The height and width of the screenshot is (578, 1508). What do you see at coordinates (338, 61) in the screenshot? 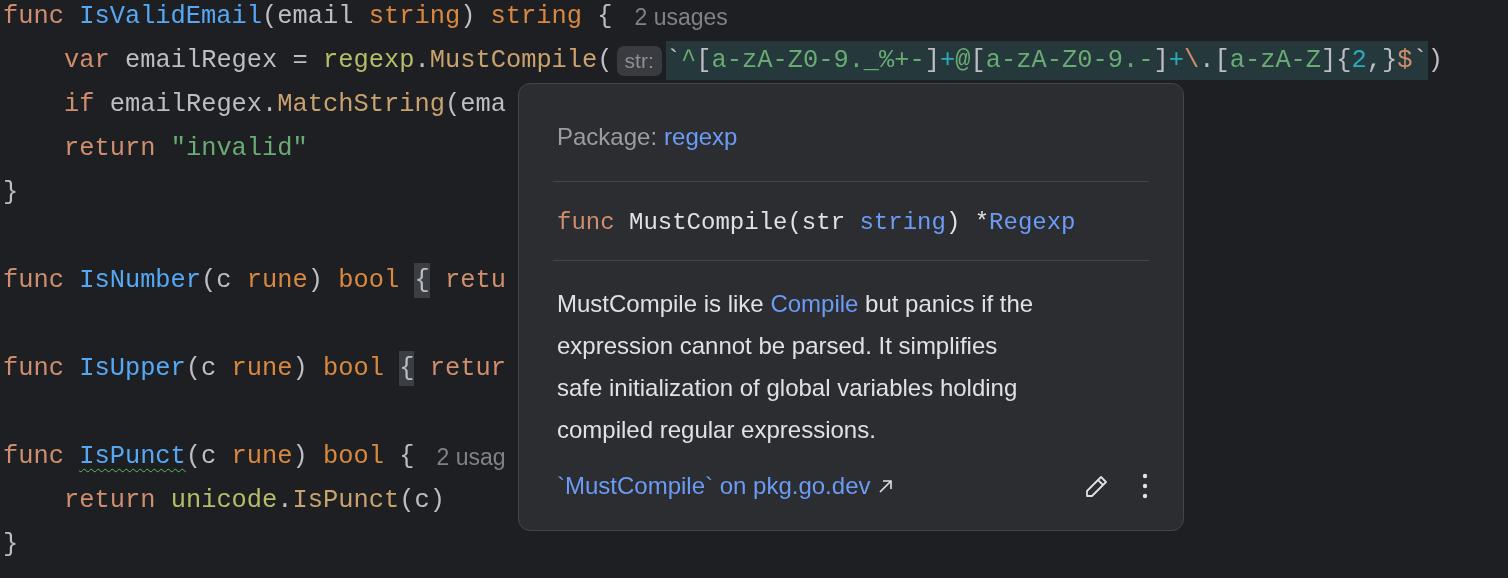
I see `code-text: var emailRegex = regexp.MustCompile(` at bounding box center [338, 61].